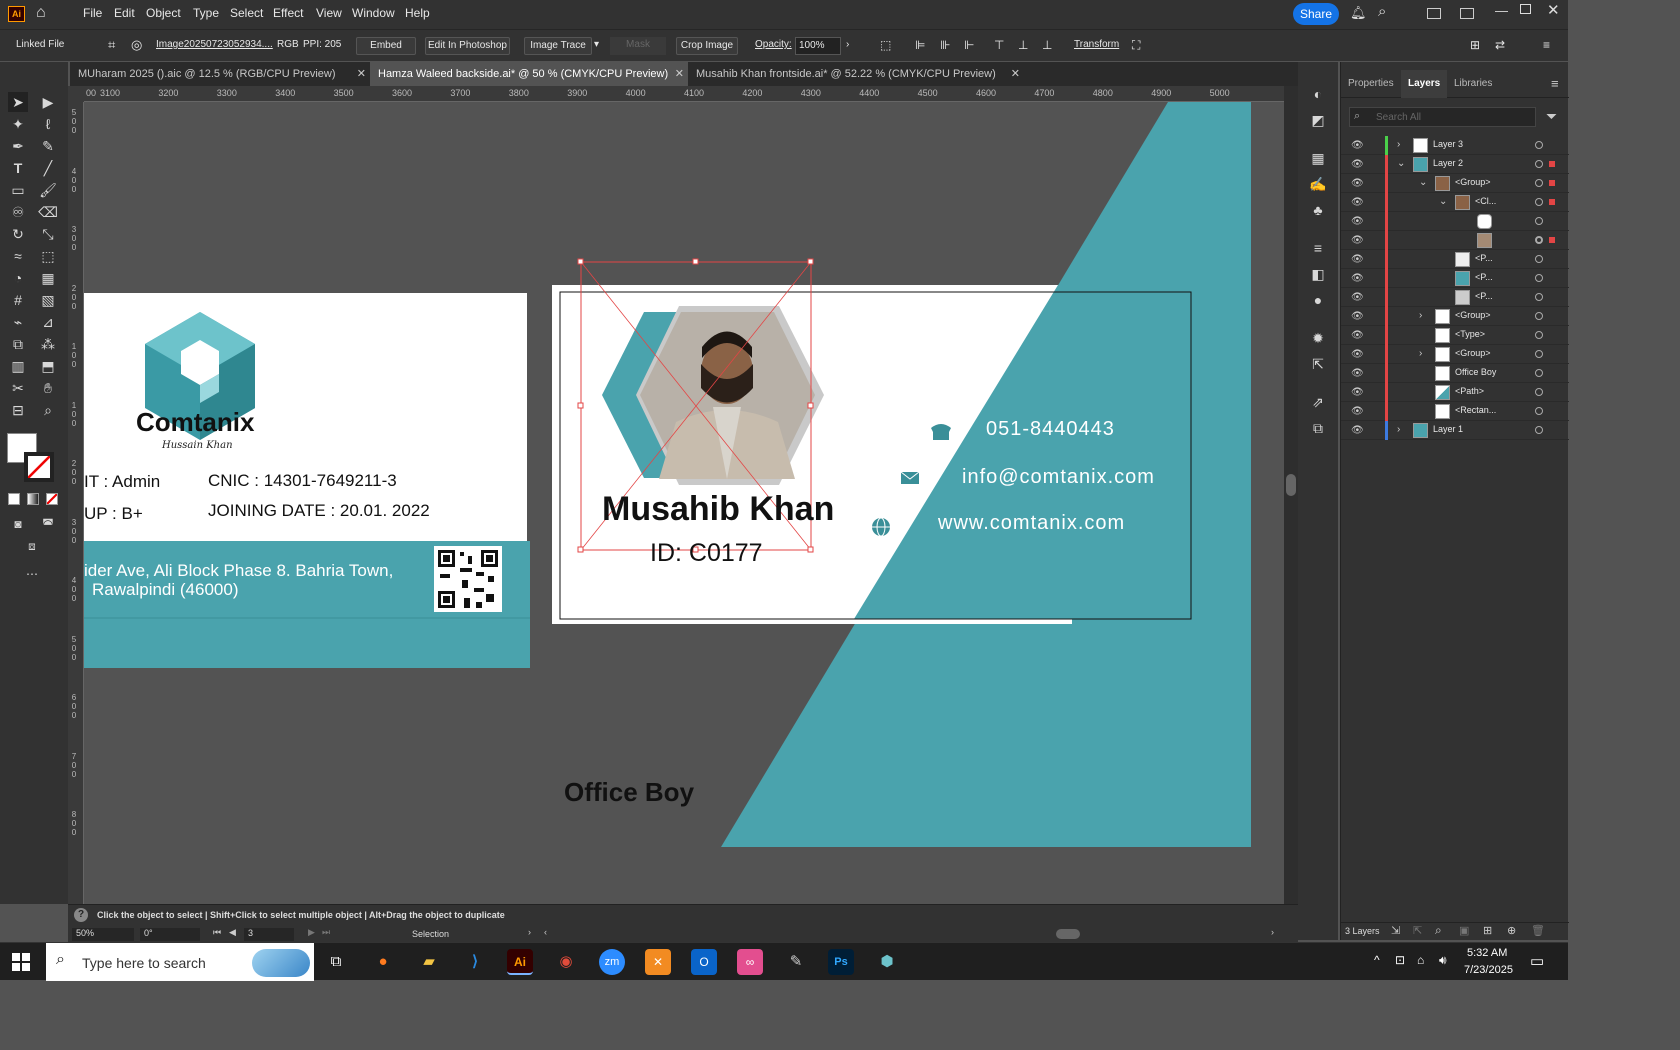 Image resolution: width=1680 pixels, height=1050 pixels. I want to click on align-right-icon: ⊩, so click(969, 46).